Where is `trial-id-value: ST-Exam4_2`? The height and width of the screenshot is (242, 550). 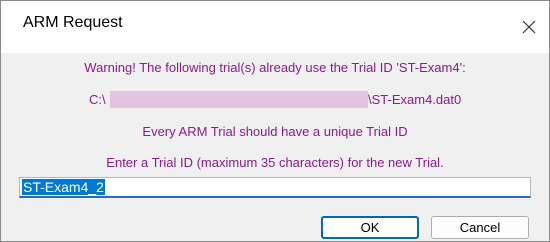 trial-id-value: ST-Exam4_2 is located at coordinates (63, 187).